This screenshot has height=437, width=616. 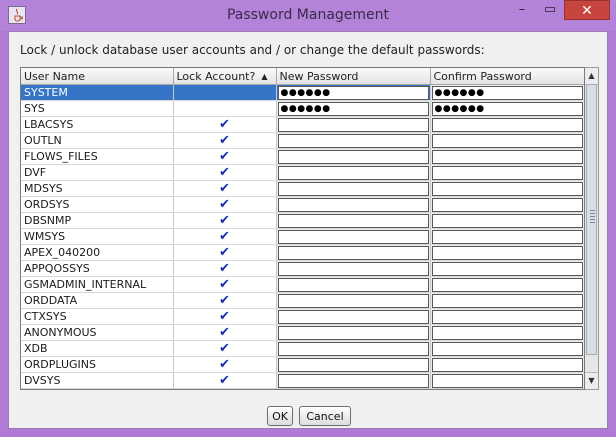 I want to click on vertical-scrollbar: ▲ ▼, so click(x=592, y=228).